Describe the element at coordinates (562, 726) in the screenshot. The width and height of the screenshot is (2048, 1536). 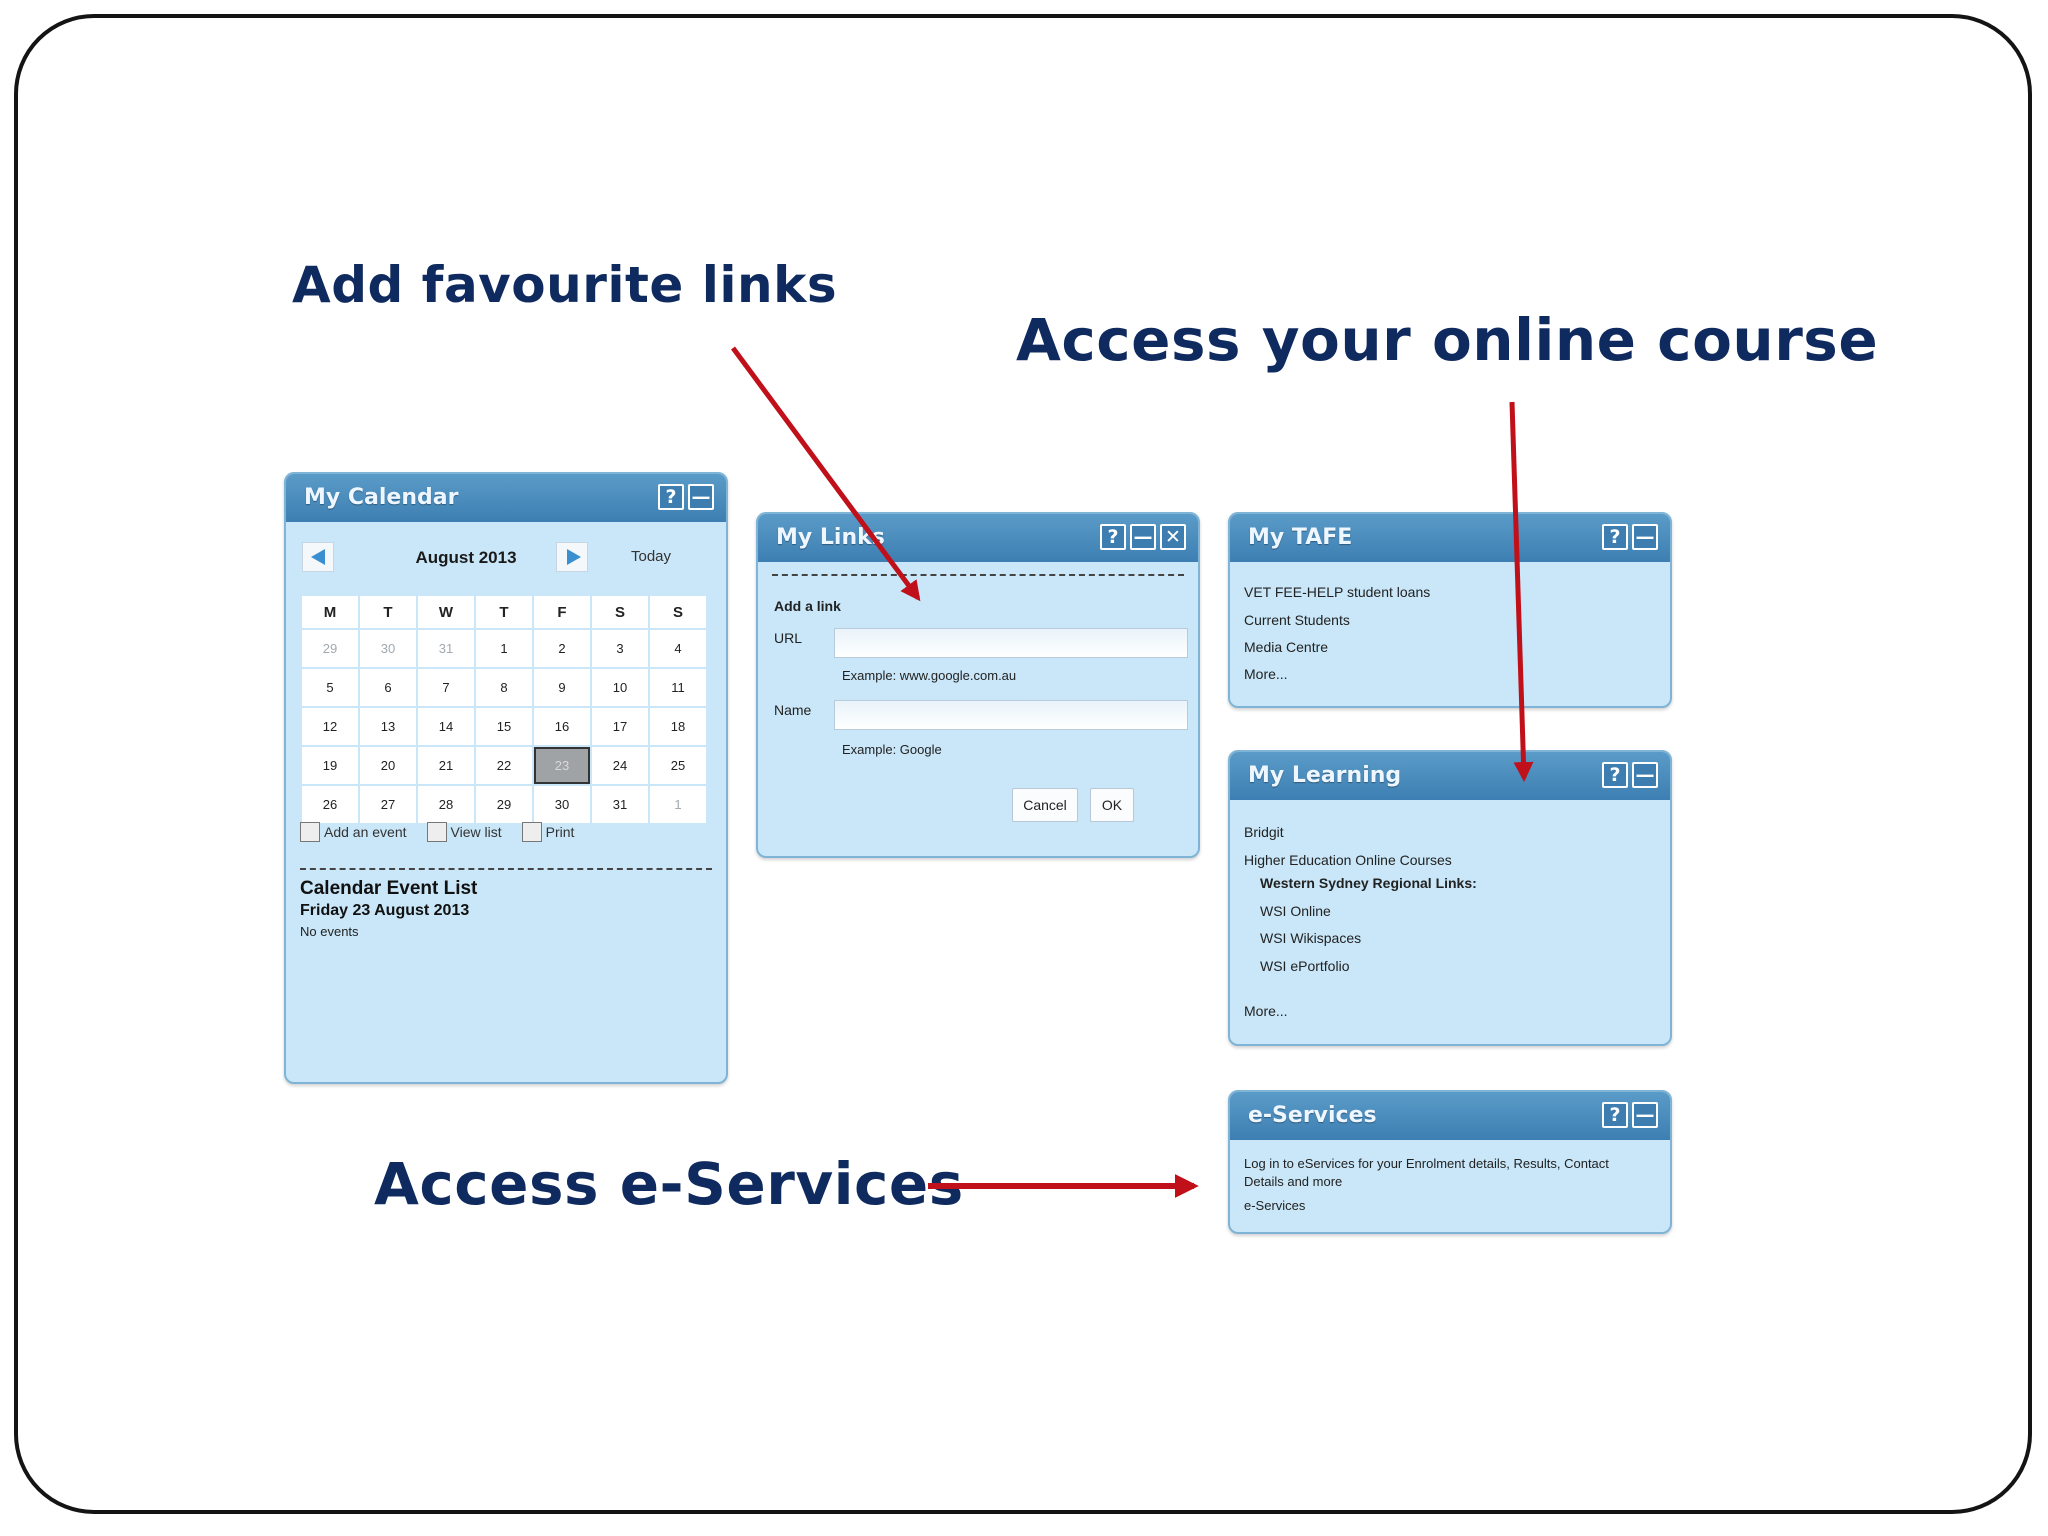
I see `calendar-day: 16` at that location.